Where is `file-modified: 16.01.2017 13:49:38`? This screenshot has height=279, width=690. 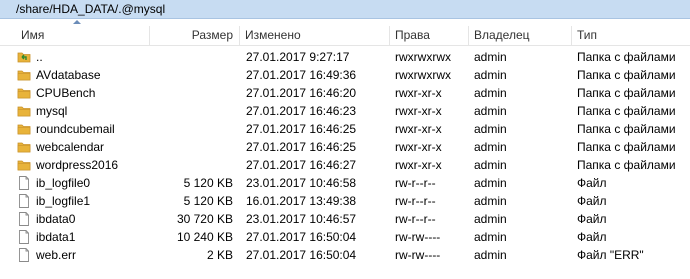 file-modified: 16.01.2017 13:49:38 is located at coordinates (301, 201).